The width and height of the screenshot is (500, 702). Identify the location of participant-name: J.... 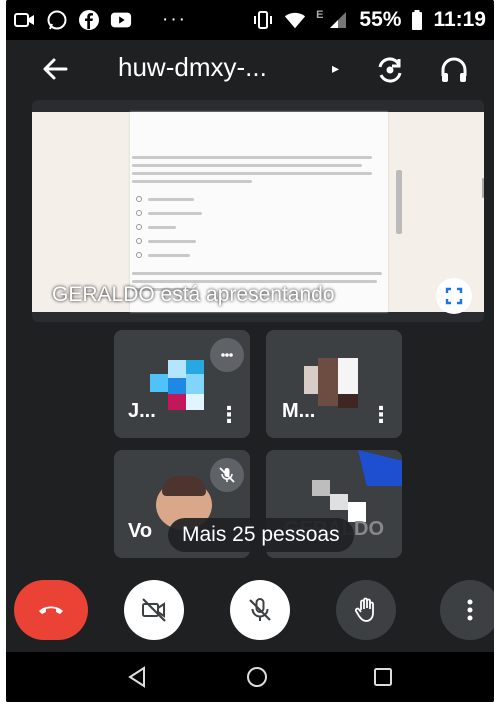
(142, 411).